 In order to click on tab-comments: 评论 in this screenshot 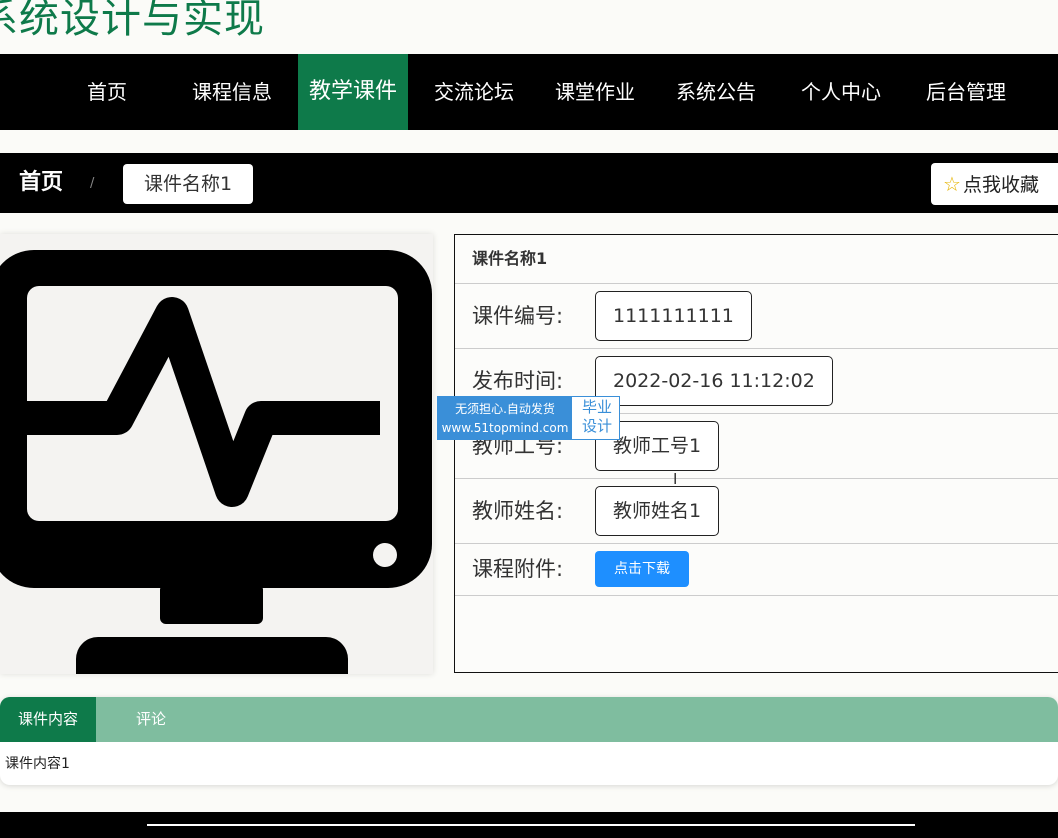, I will do `click(151, 719)`.